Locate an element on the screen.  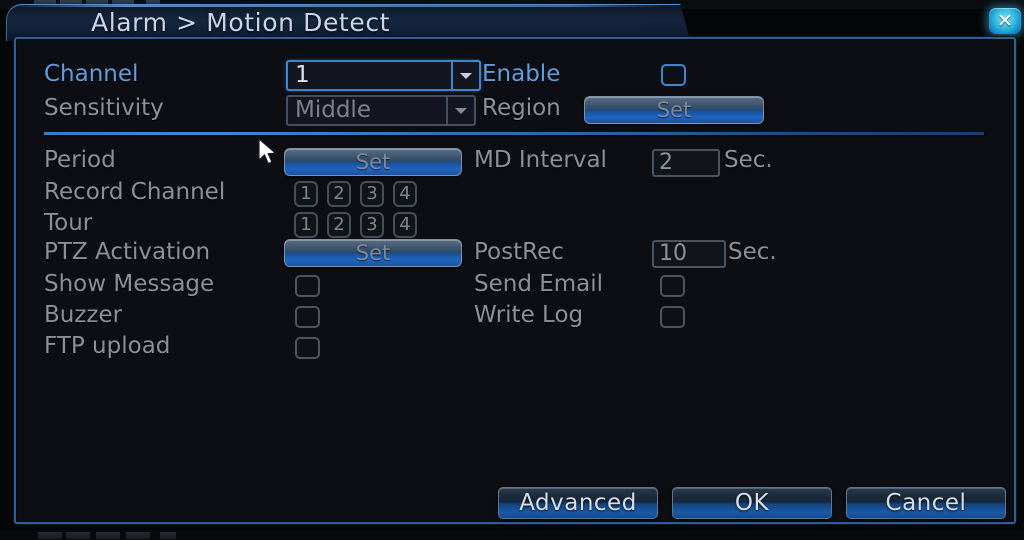
record-channel-option-2: 2 is located at coordinates (339, 194).